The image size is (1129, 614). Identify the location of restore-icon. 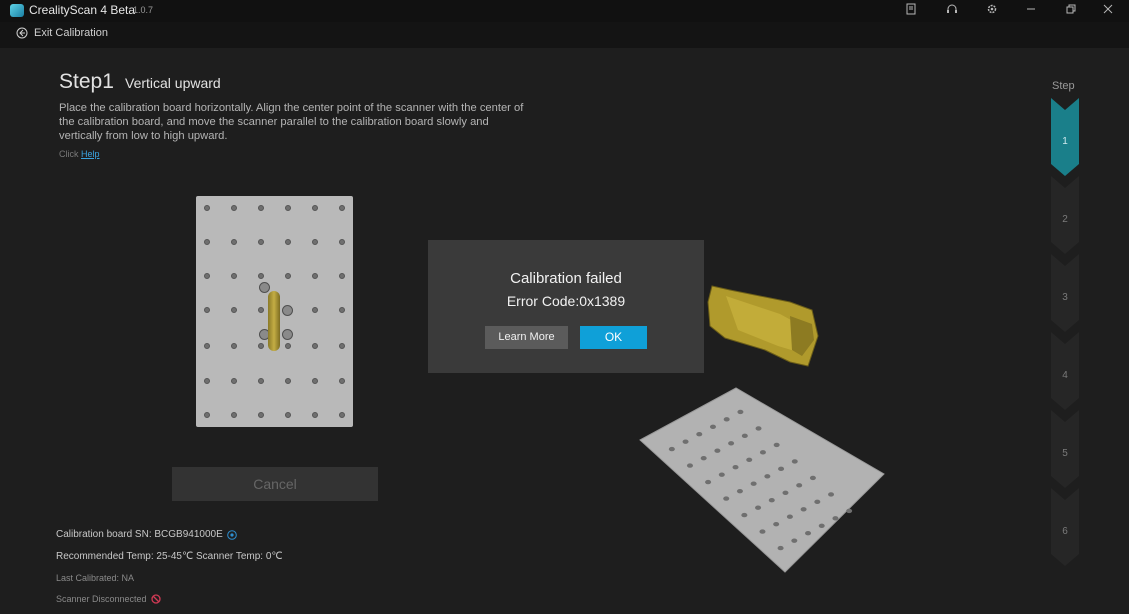
(1071, 11).